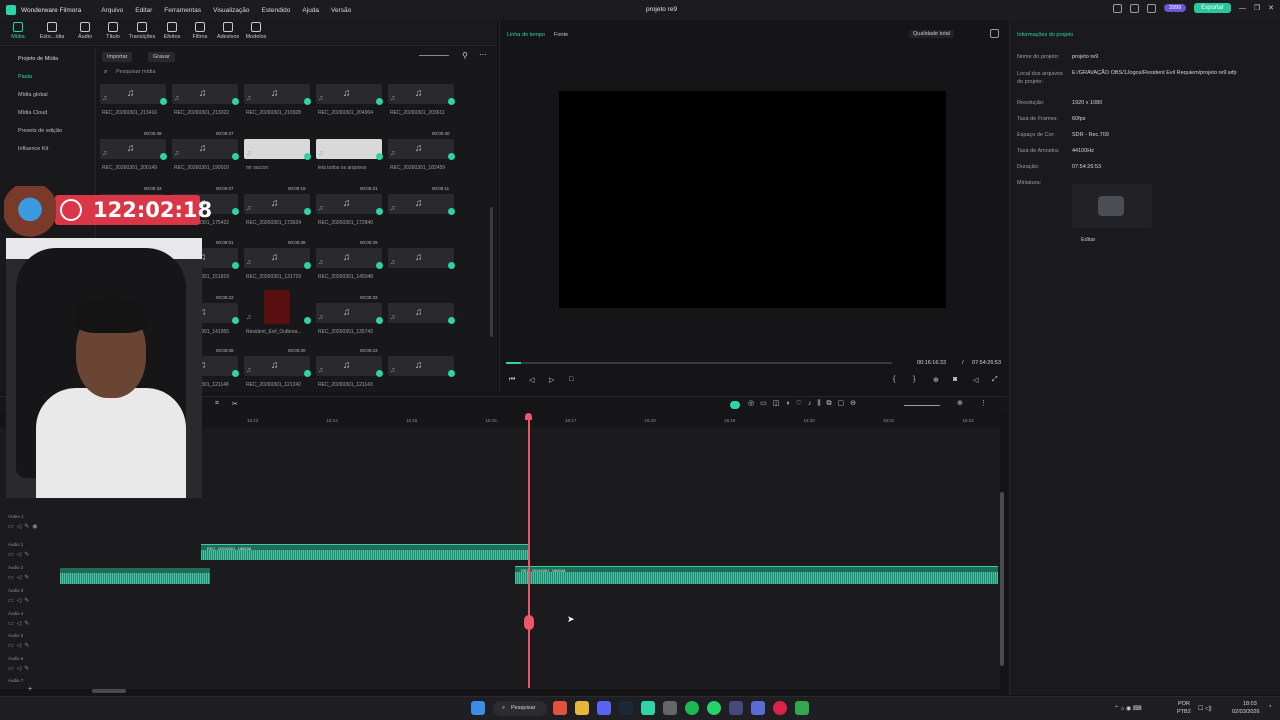 The height and width of the screenshot is (720, 1280). I want to click on import-button: Importar, so click(117, 57).